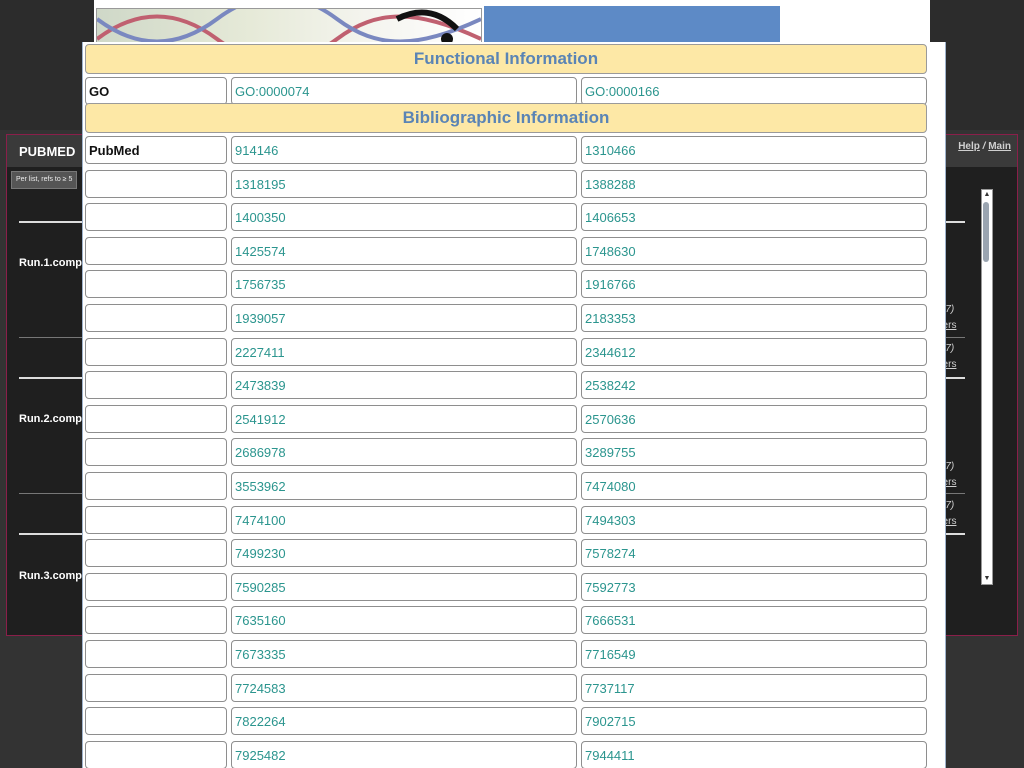 This screenshot has height=768, width=1024. Describe the element at coordinates (506, 118) in the screenshot. I see `bibliographic-info-header: Bibliographic Information` at that location.